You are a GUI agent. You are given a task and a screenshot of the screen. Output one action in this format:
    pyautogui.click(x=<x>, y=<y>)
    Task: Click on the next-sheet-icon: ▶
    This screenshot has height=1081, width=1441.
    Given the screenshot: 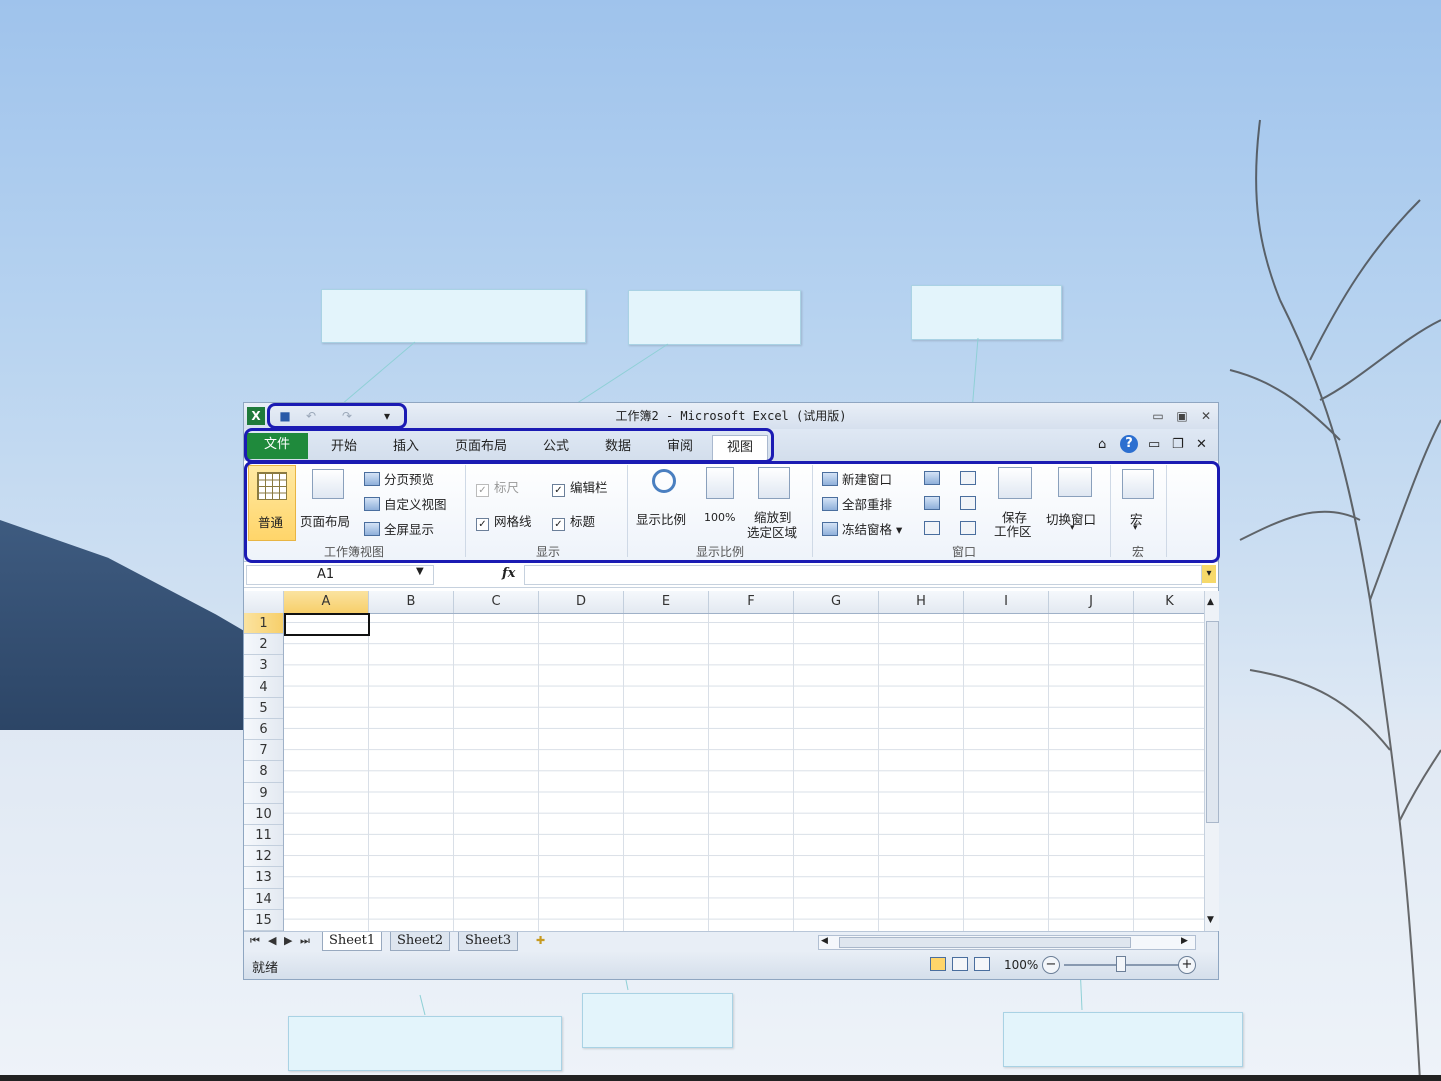 What is the action you would take?
    pyautogui.click(x=288, y=940)
    